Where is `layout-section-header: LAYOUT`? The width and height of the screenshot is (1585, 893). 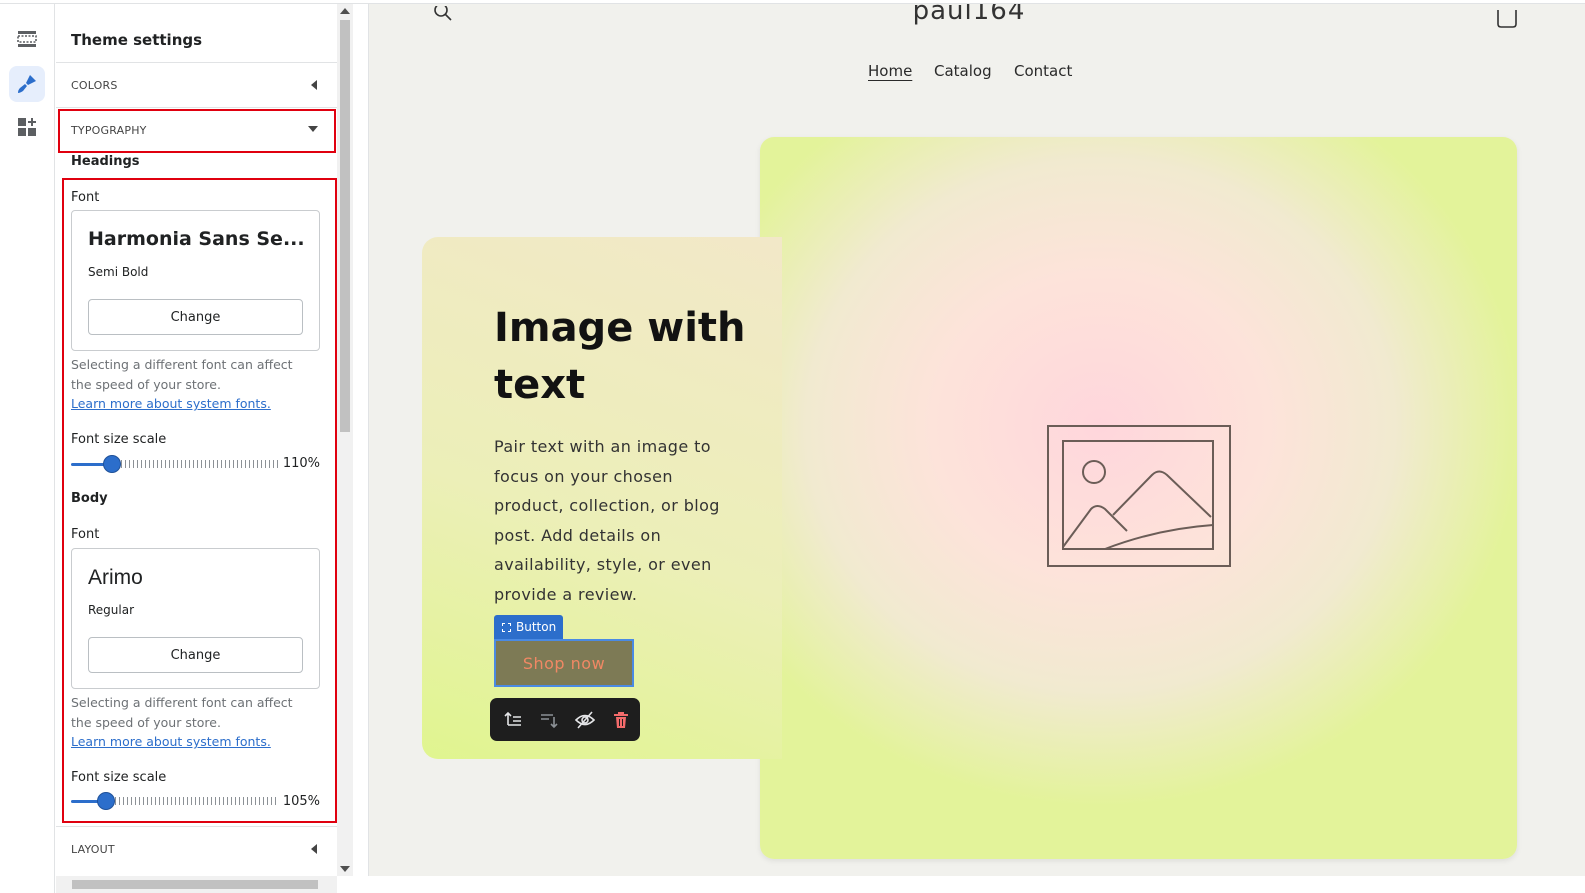 layout-section-header: LAYOUT is located at coordinates (196, 849).